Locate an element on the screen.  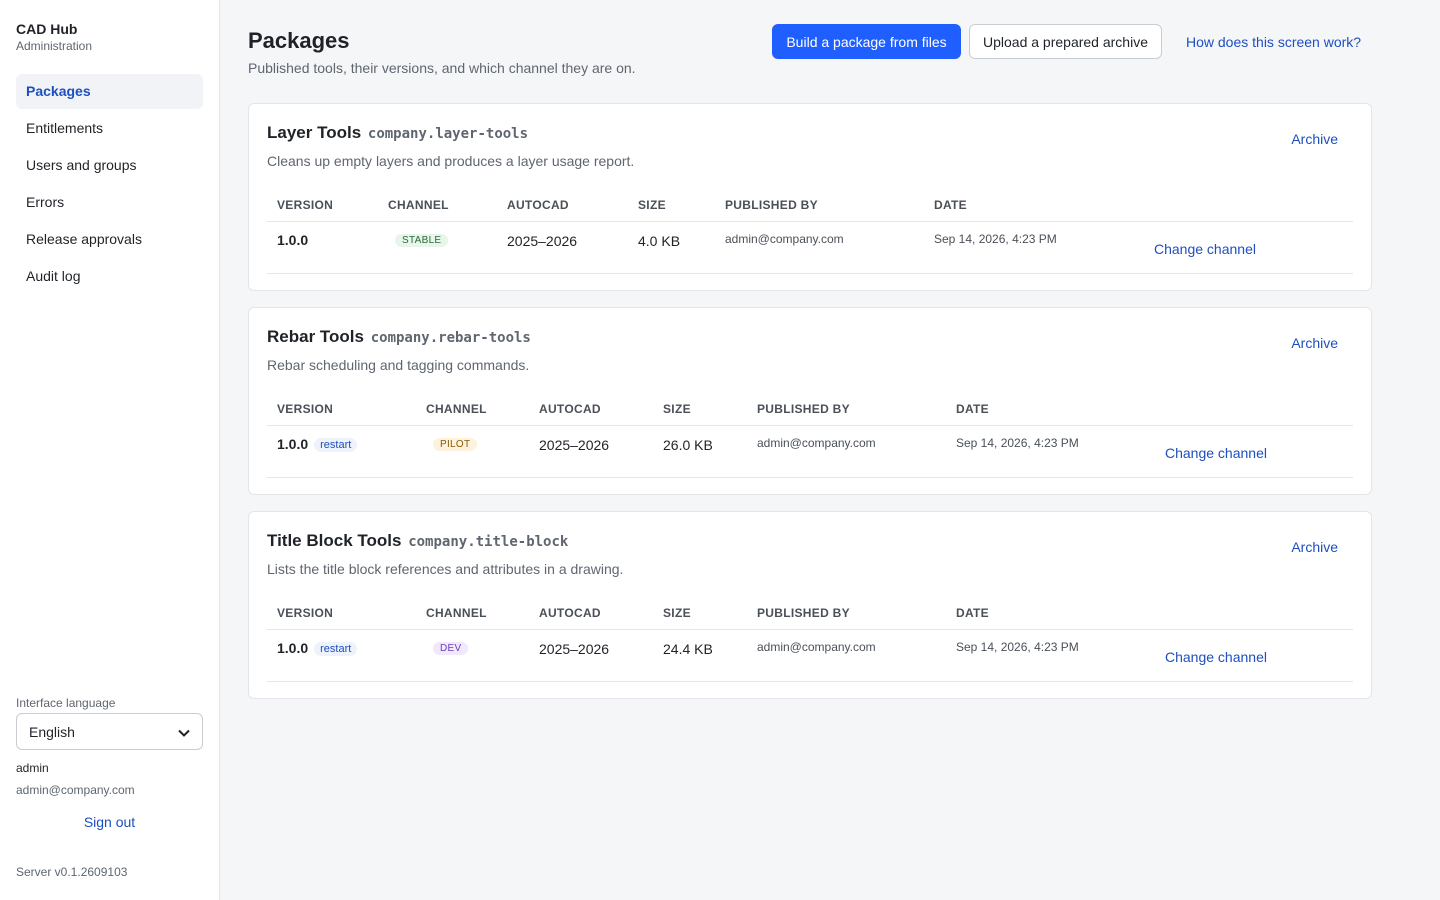
size-value: 4.0 KB is located at coordinates (659, 241).